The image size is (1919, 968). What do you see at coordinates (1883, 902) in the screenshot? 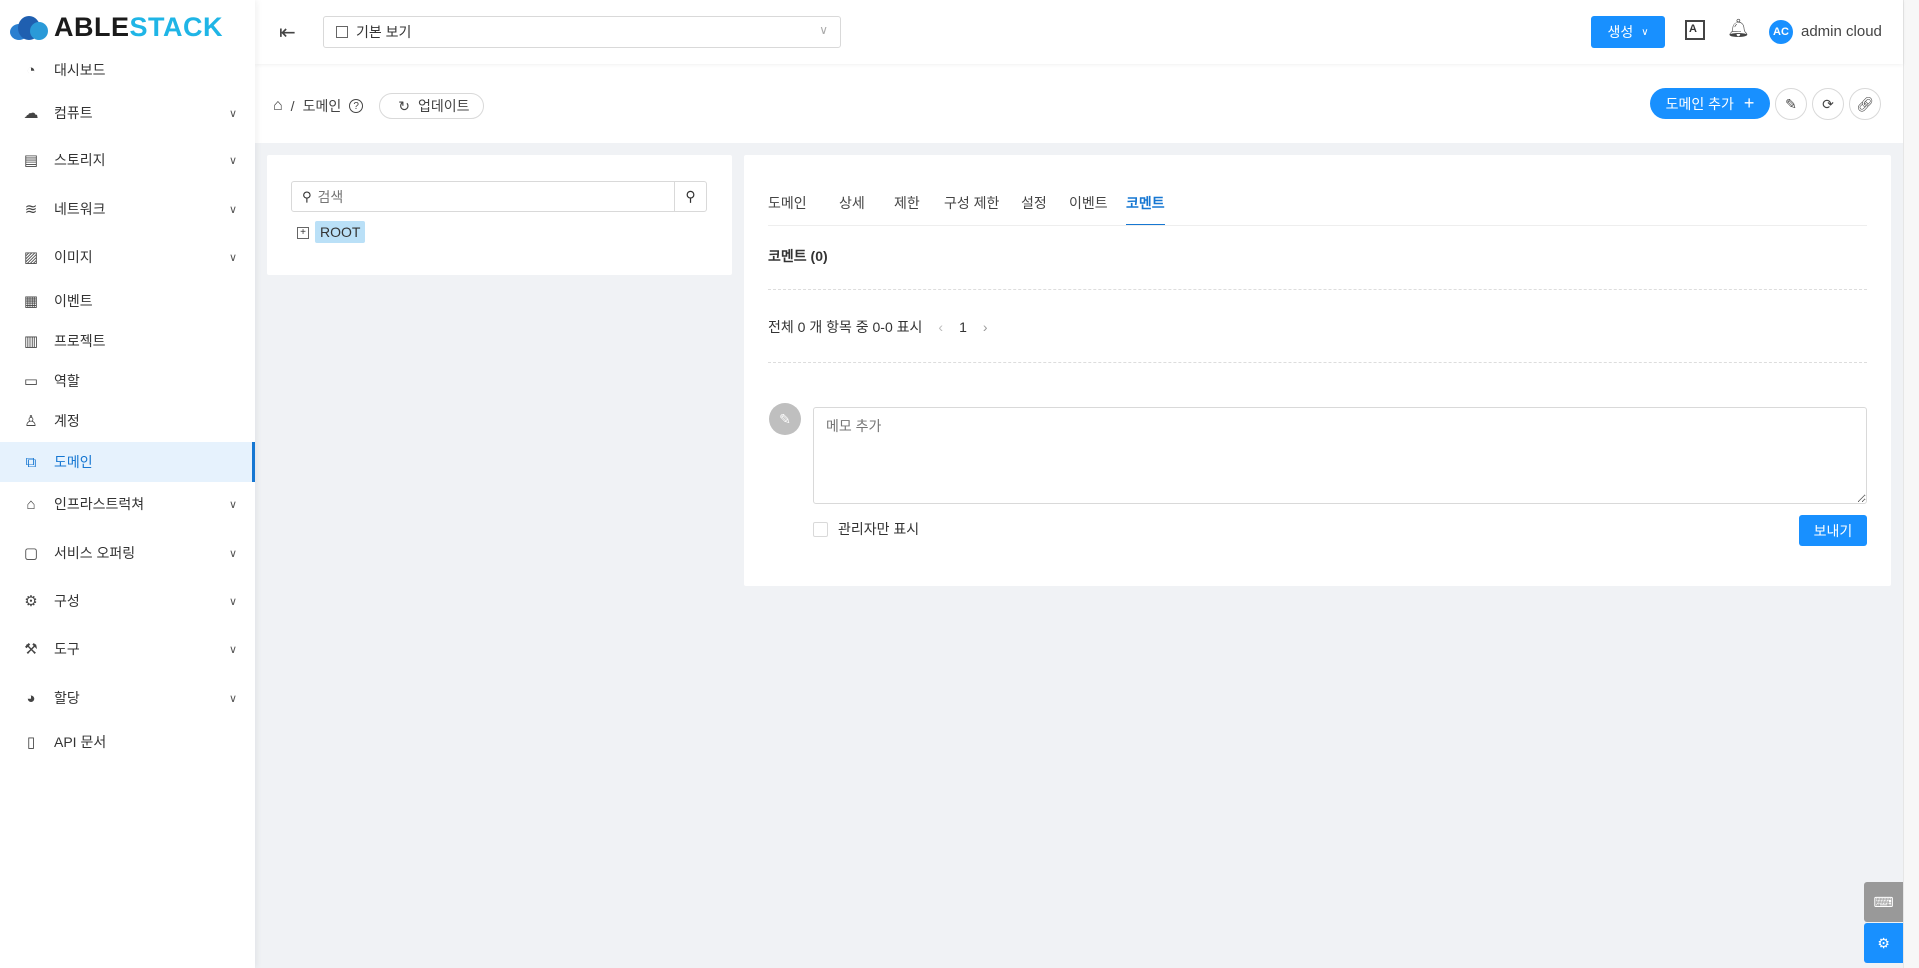
I see `keyboard-button: ⌨` at bounding box center [1883, 902].